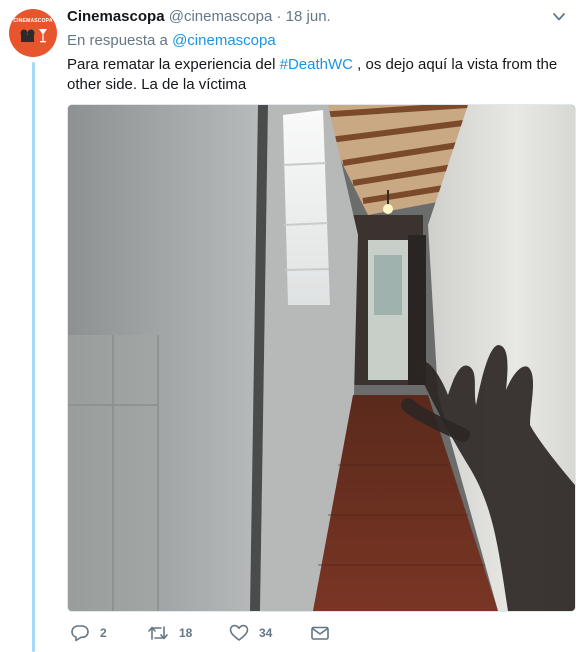 The height and width of the screenshot is (652, 587). What do you see at coordinates (316, 64) in the screenshot?
I see `hashtag-link: #DeathWC` at bounding box center [316, 64].